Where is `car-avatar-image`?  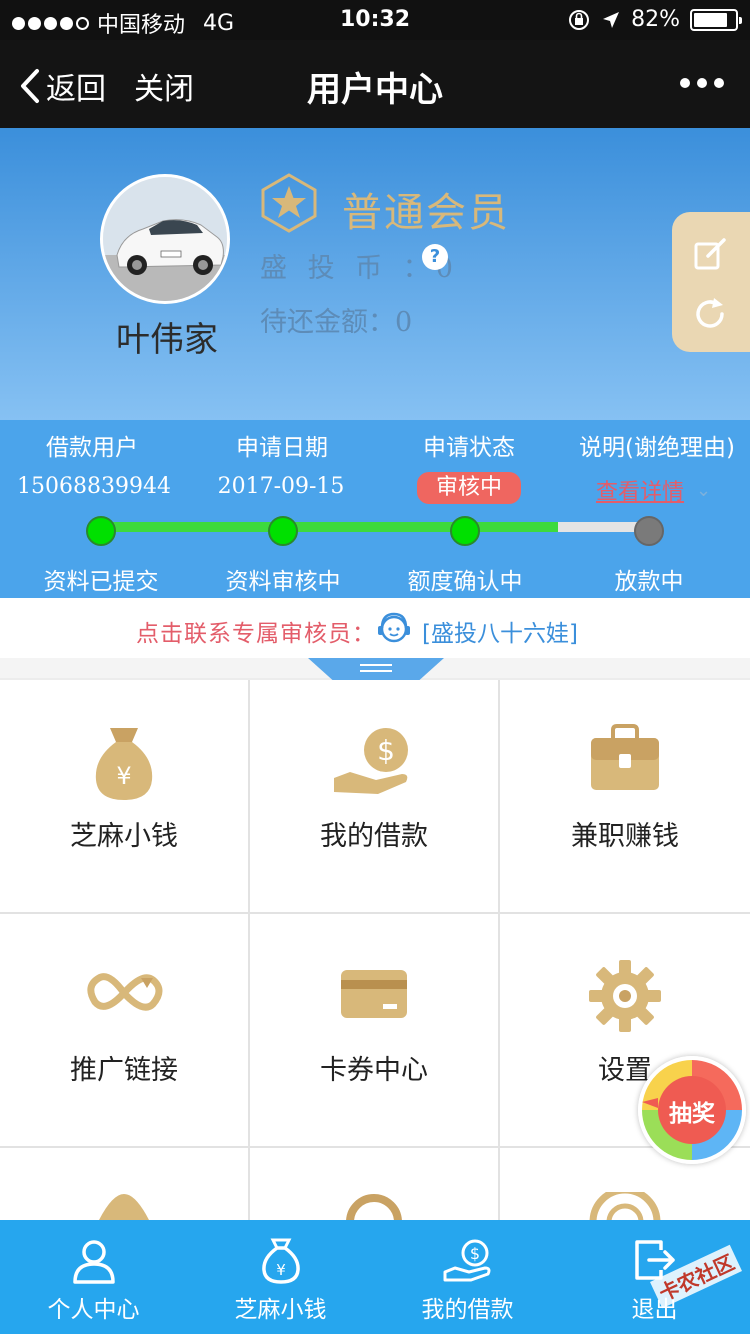 car-avatar-image is located at coordinates (165, 239).